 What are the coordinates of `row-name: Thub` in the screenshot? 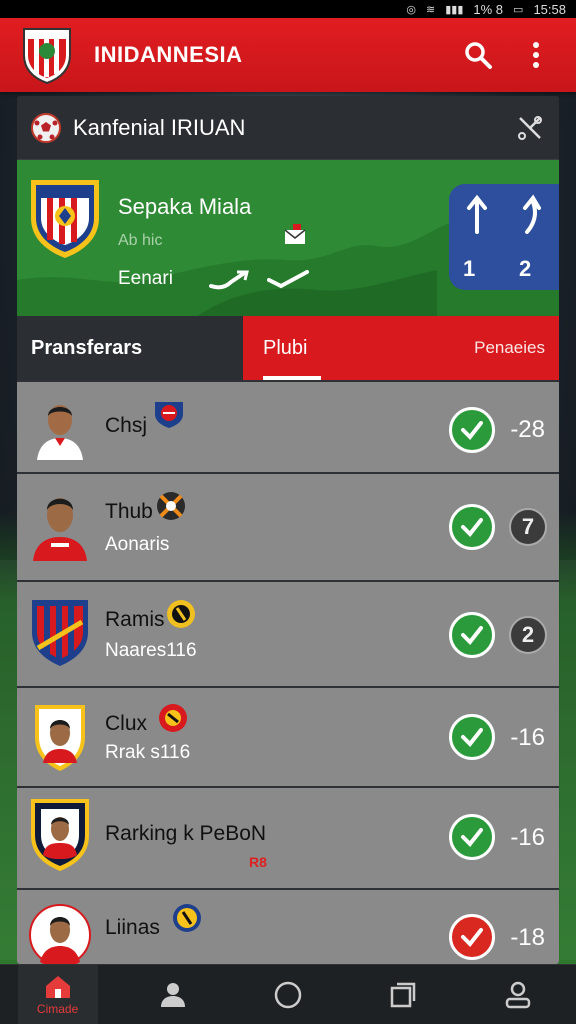 It's located at (129, 511).